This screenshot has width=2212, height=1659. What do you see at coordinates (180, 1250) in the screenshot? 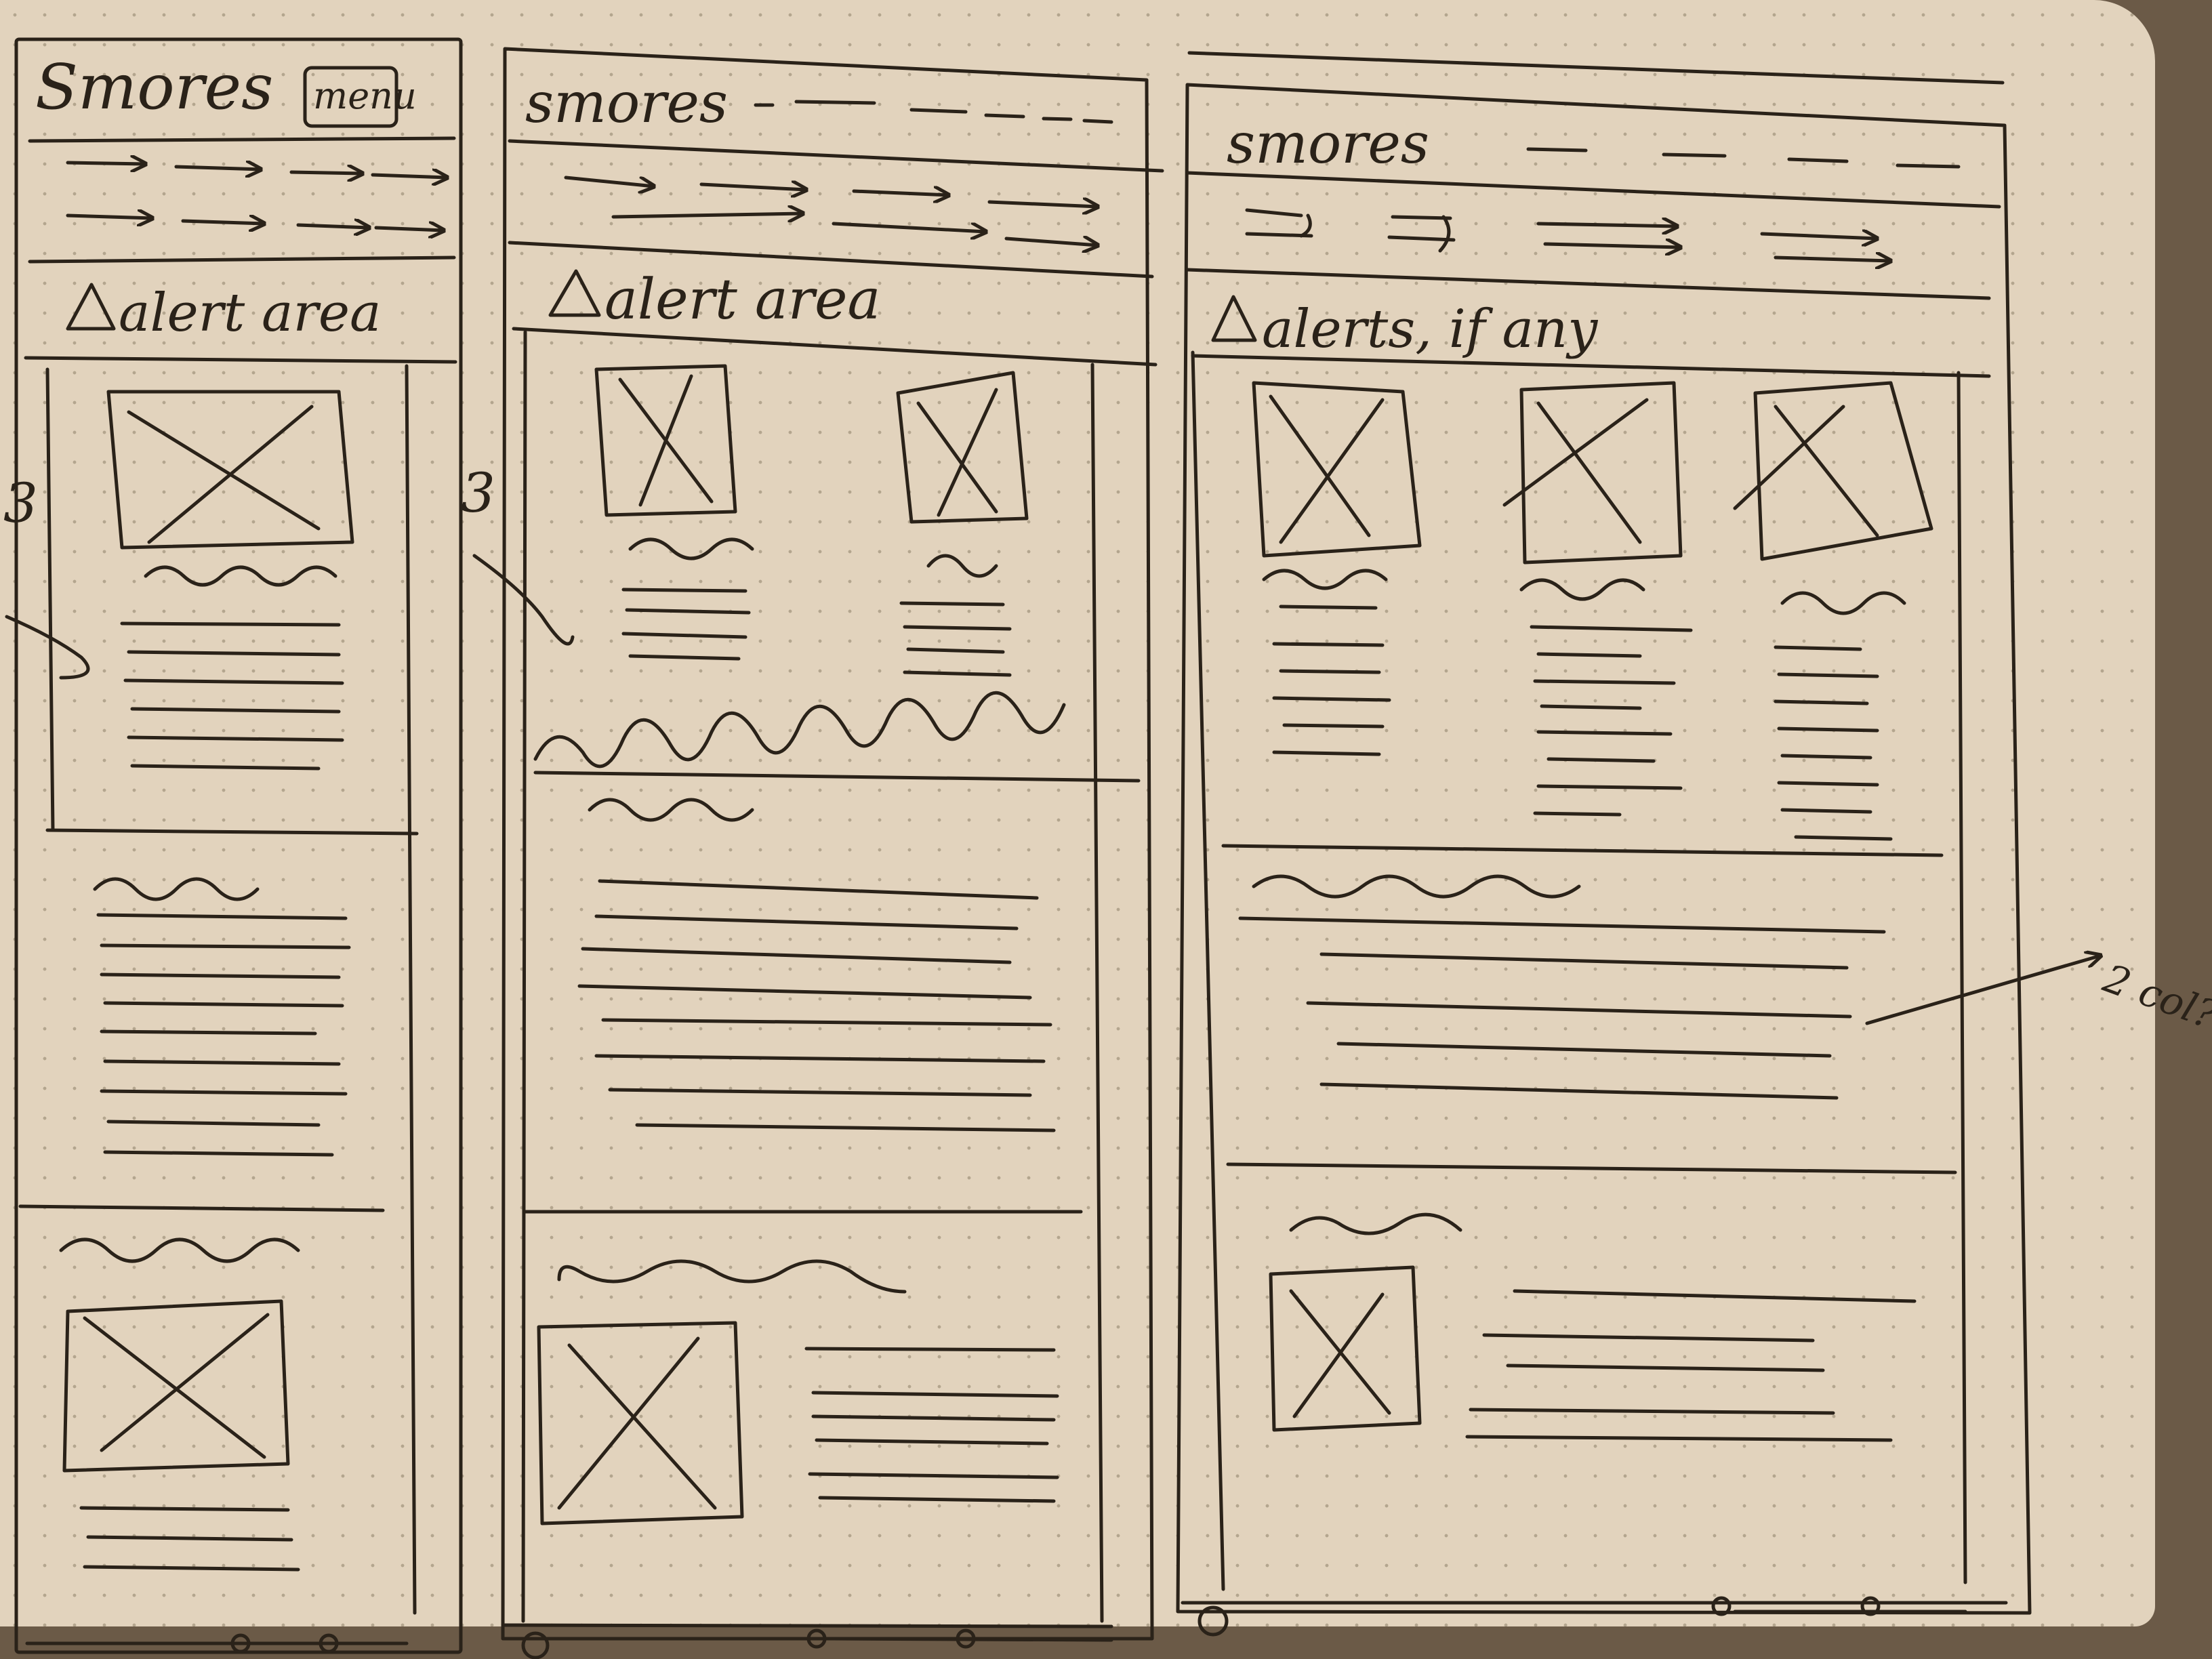
I see `mobile-card-3-heading` at bounding box center [180, 1250].